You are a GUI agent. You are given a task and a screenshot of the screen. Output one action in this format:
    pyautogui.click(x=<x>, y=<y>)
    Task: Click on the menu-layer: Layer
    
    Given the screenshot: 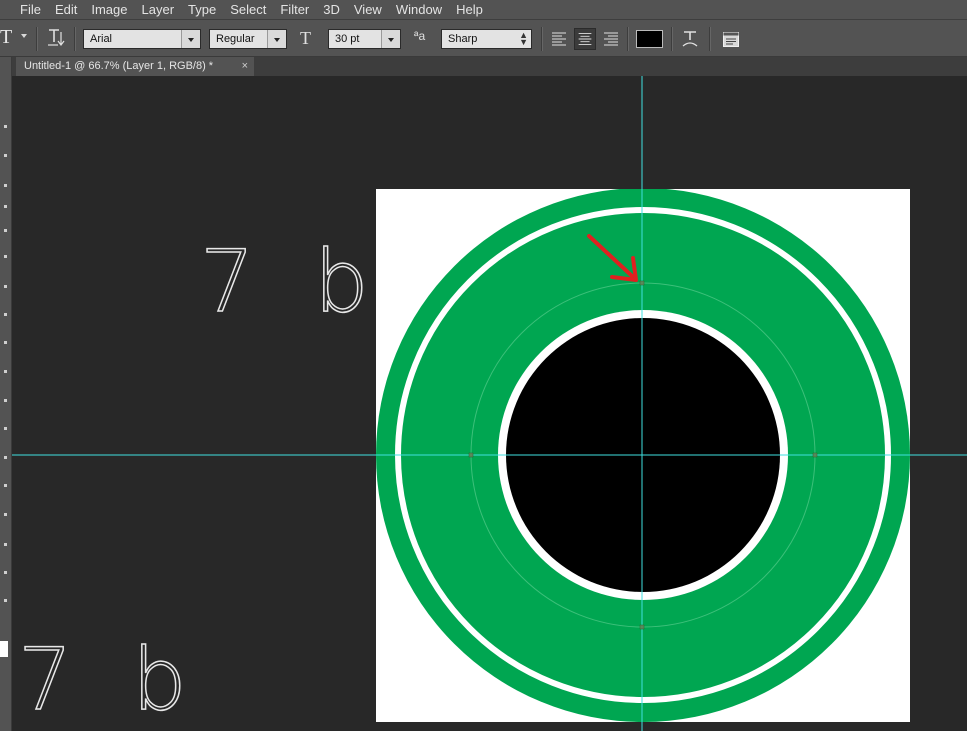 What is the action you would take?
    pyautogui.click(x=158, y=9)
    